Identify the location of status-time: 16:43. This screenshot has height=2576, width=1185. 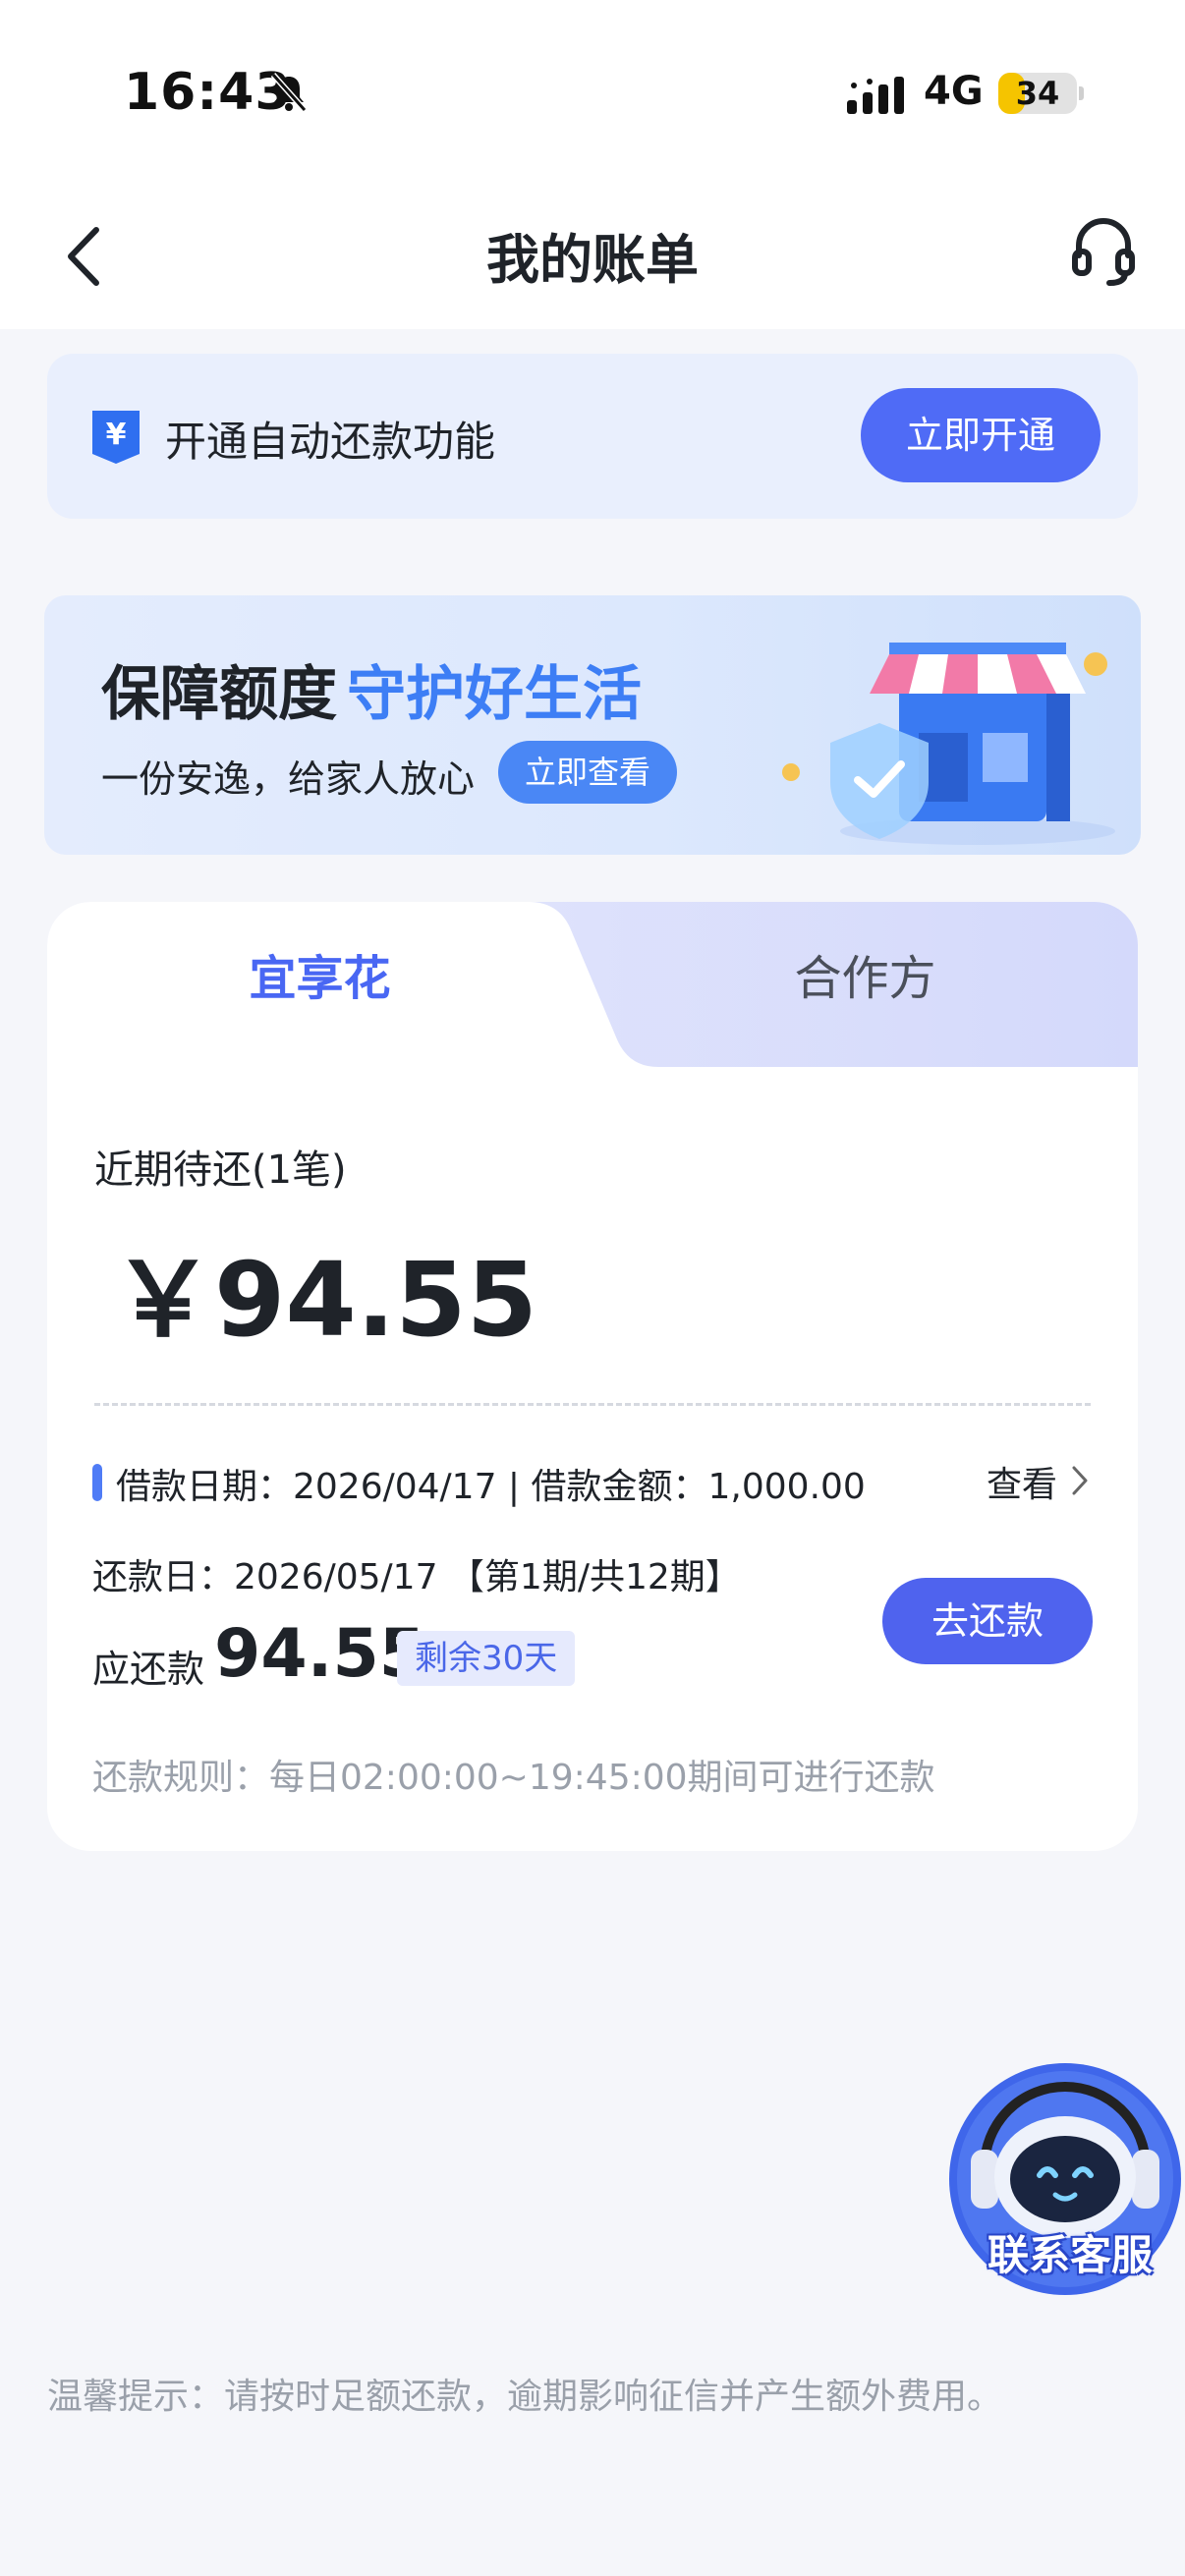
(208, 92).